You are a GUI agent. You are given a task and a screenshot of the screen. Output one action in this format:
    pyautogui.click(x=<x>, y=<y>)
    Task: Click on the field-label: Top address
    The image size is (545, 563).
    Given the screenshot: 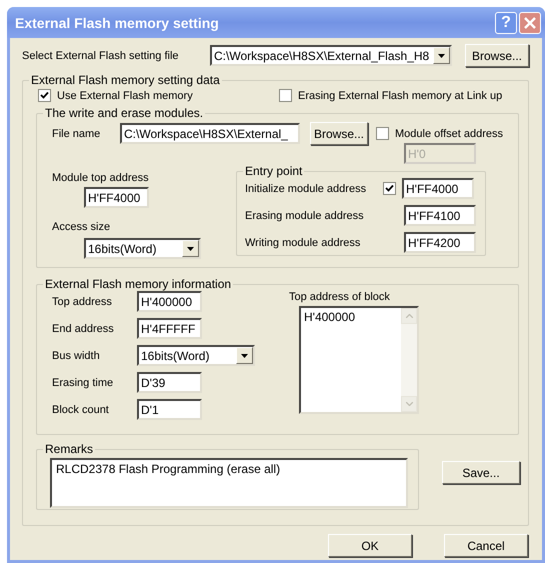 What is the action you would take?
    pyautogui.click(x=82, y=302)
    